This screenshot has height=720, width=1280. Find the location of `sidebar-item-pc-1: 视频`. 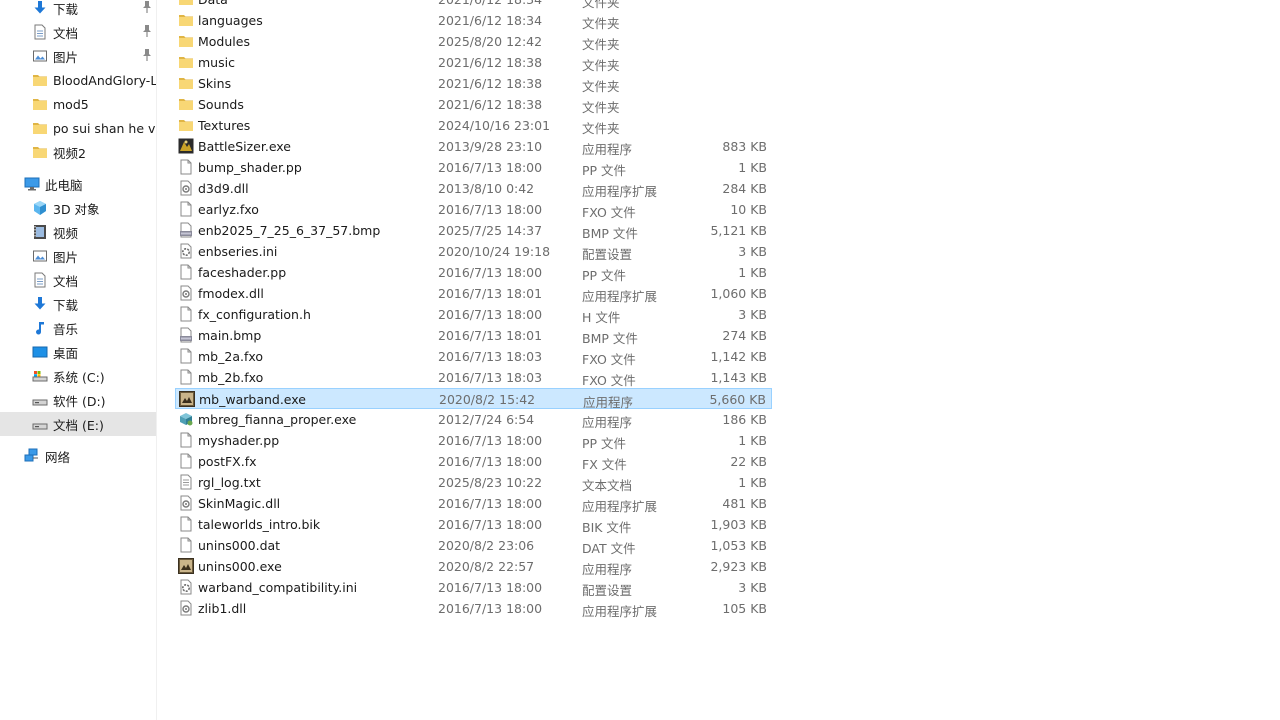

sidebar-item-pc-1: 视频 is located at coordinates (78, 232).